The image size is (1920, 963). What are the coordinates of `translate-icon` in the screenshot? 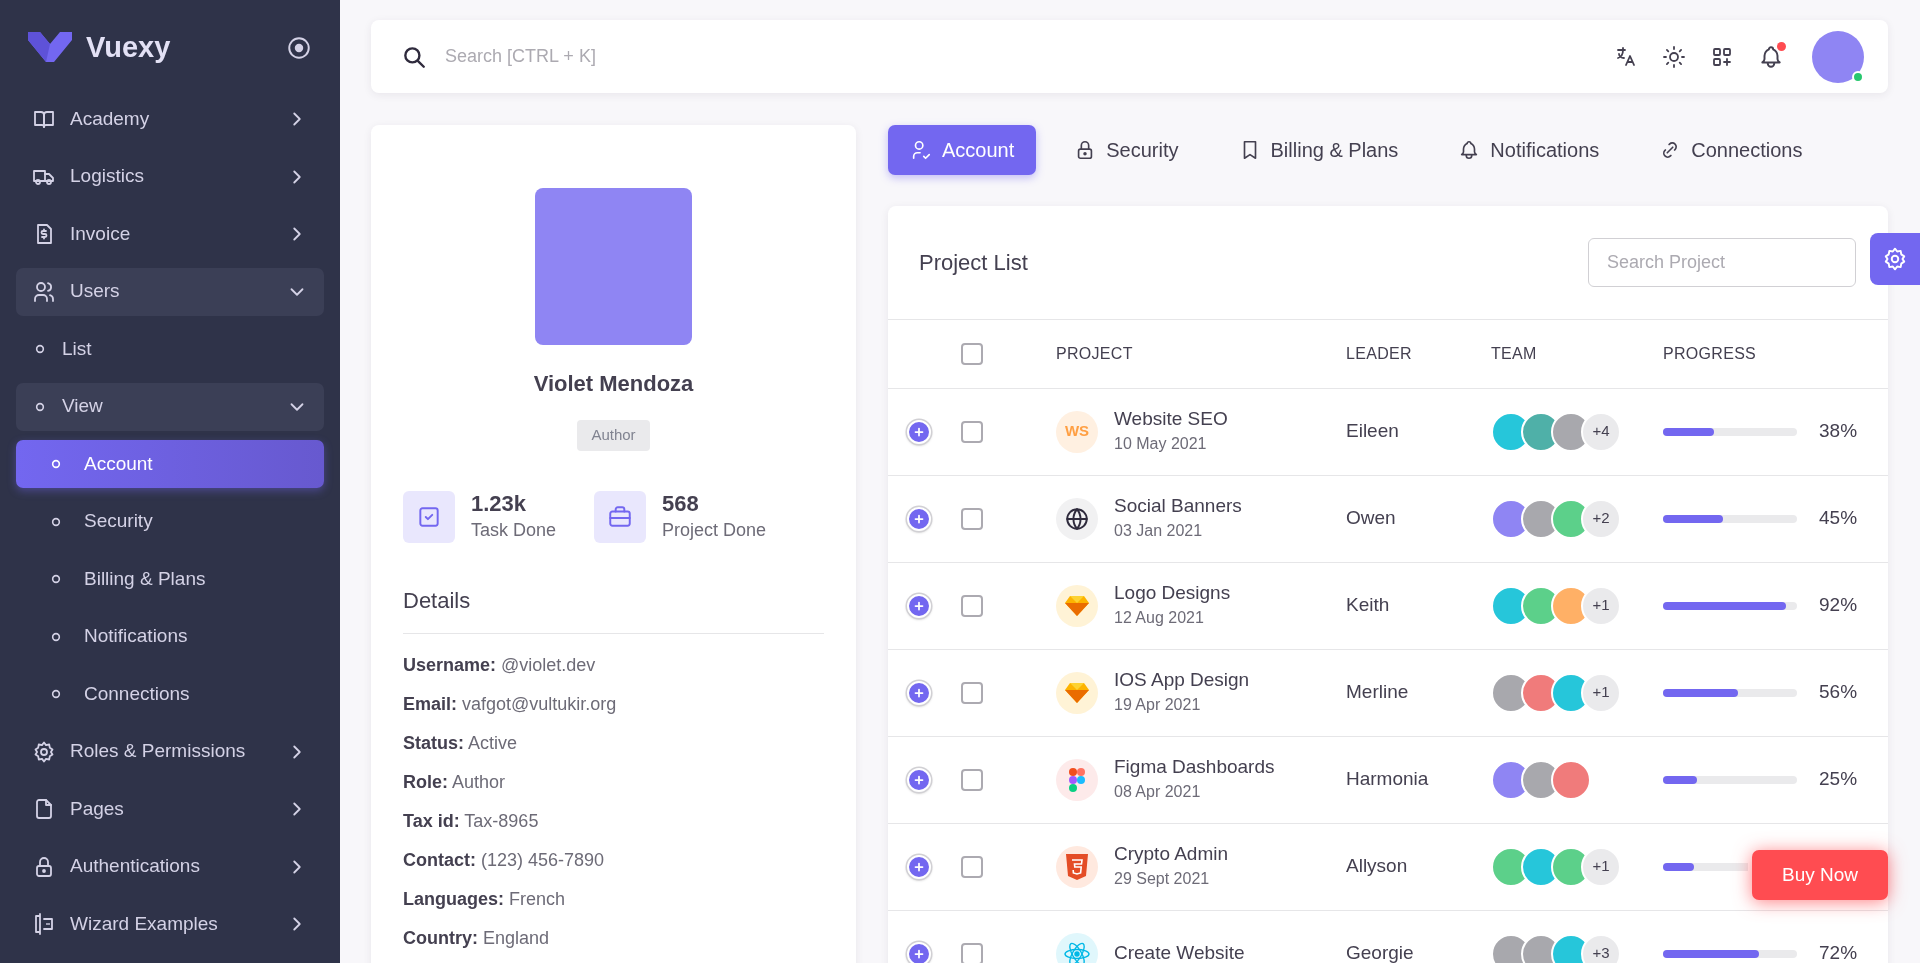 It's located at (1626, 56).